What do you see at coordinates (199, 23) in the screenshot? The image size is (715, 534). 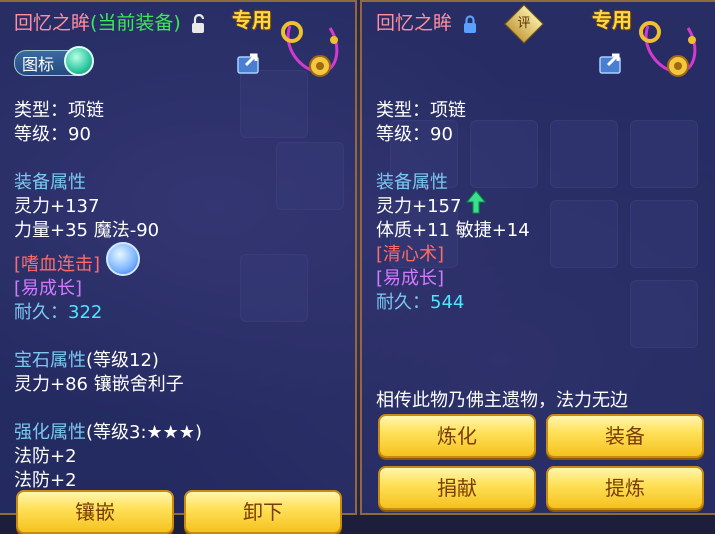 I see `unlock-icon` at bounding box center [199, 23].